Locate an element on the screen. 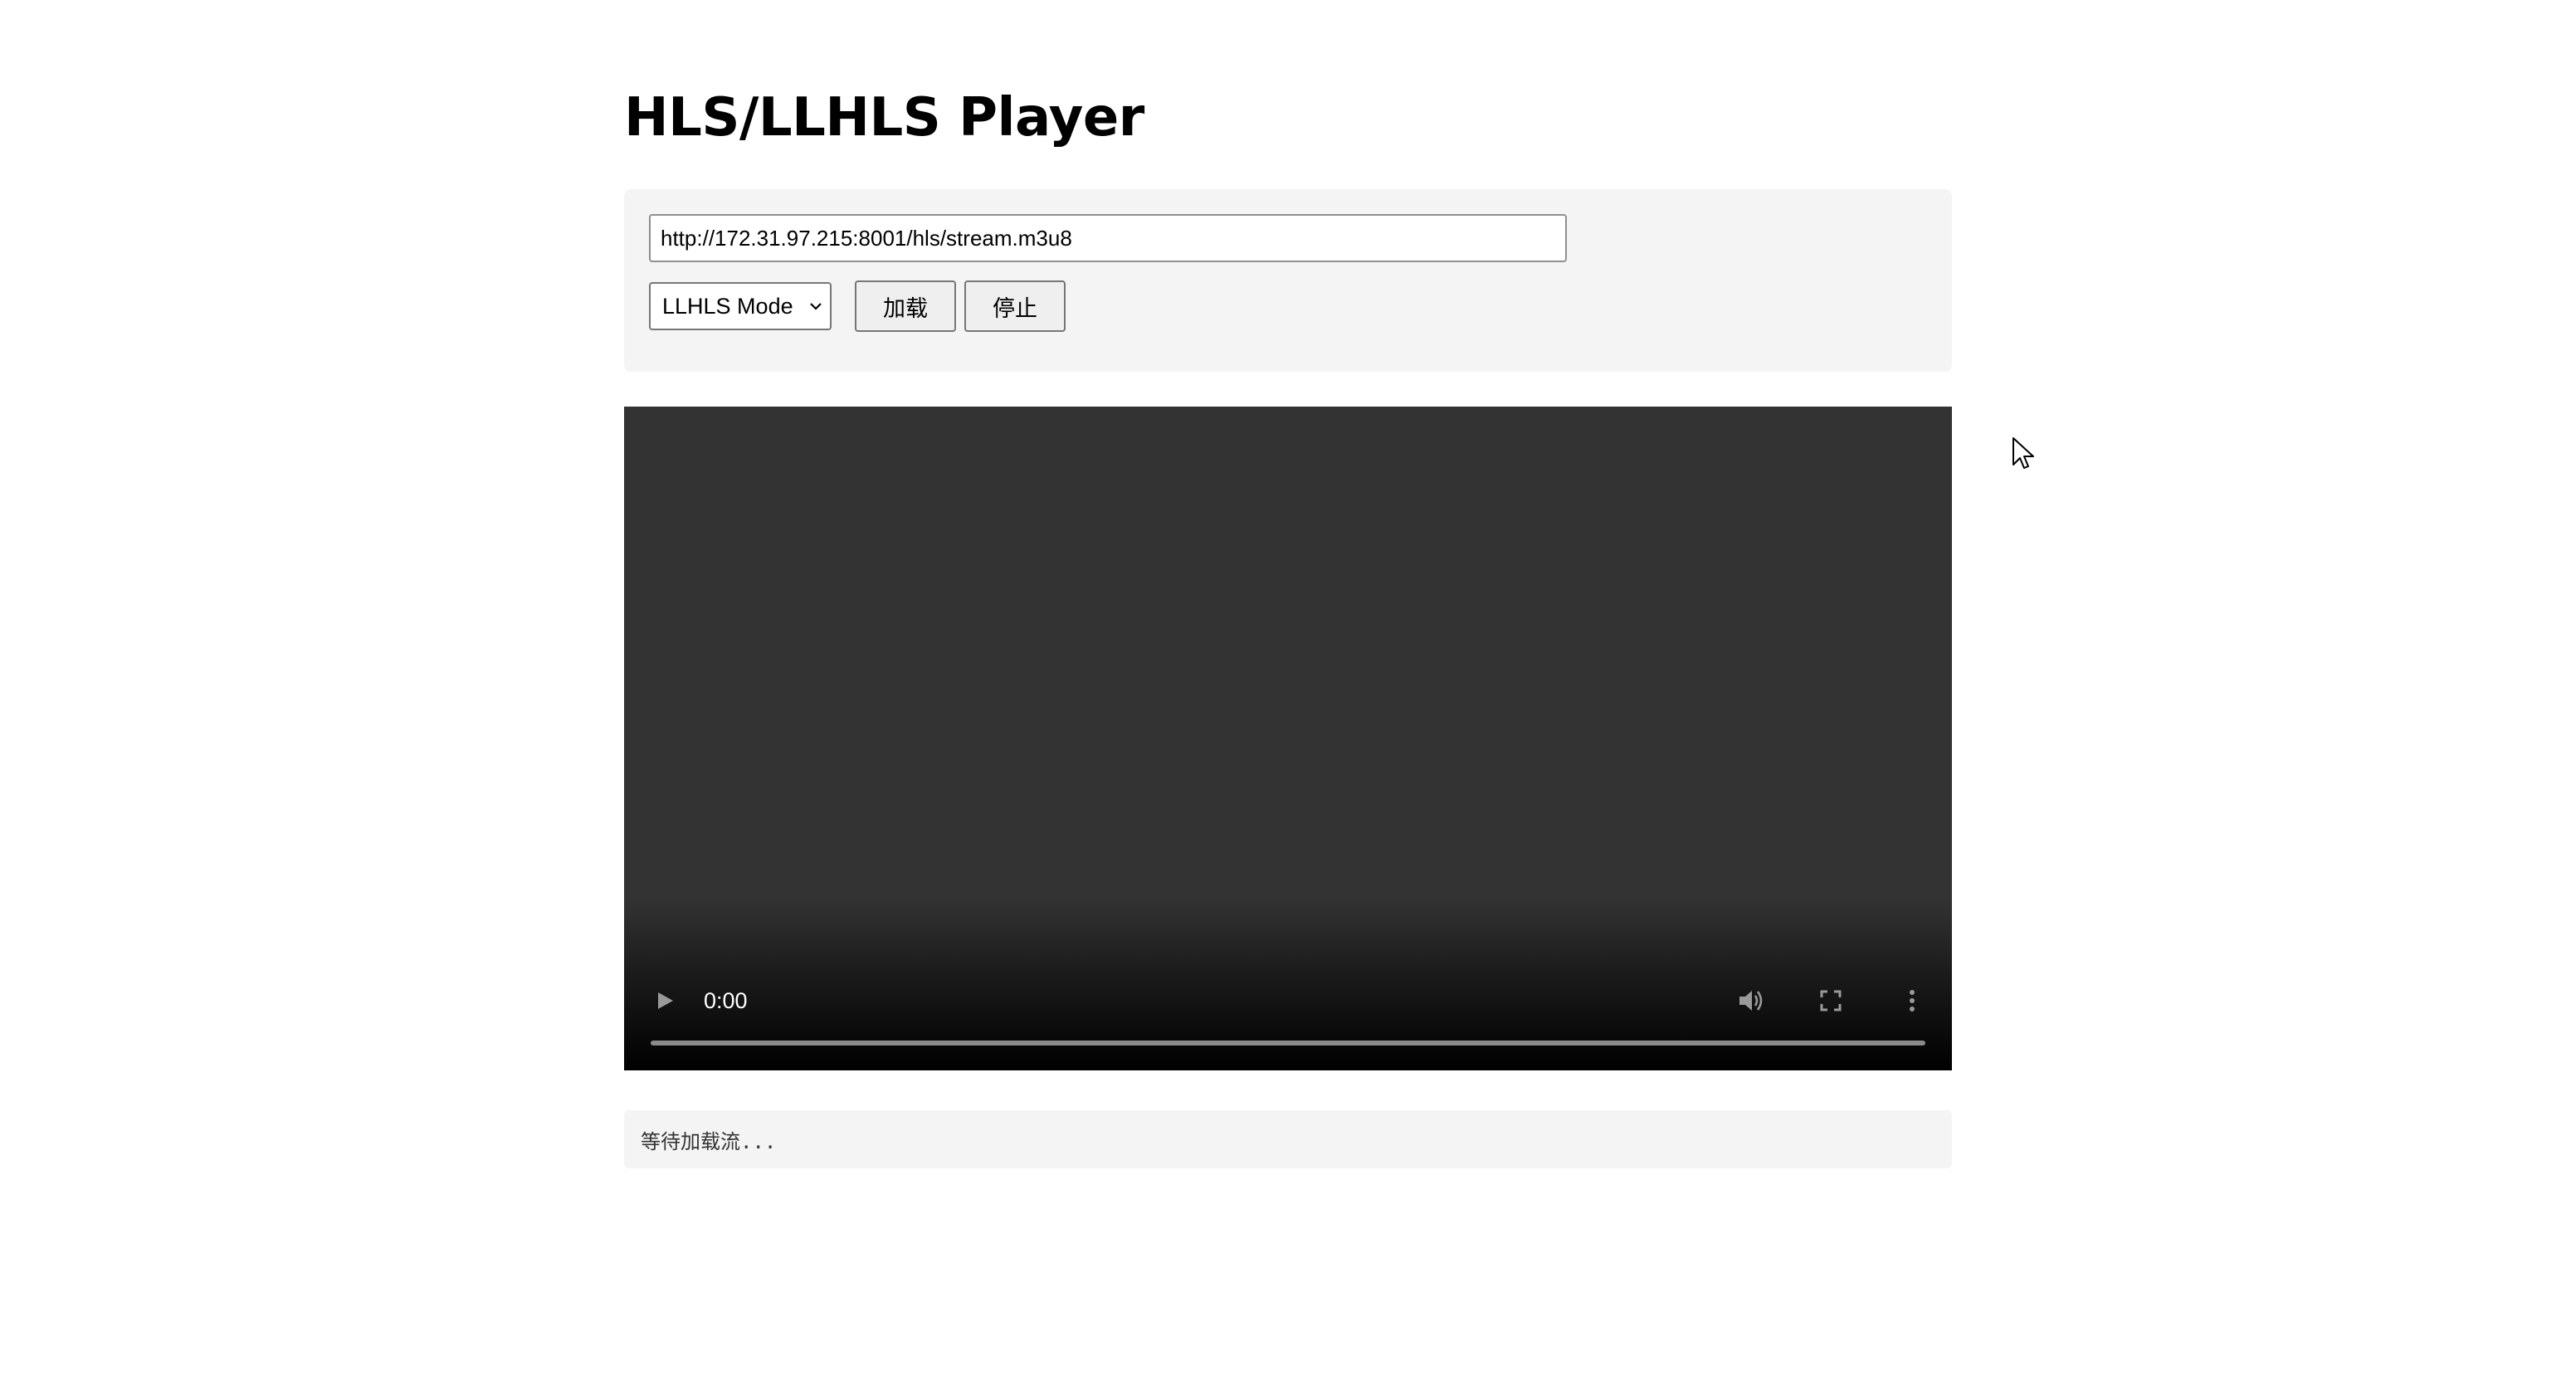 The width and height of the screenshot is (2576, 1394). chevron-down-icon is located at coordinates (816, 306).